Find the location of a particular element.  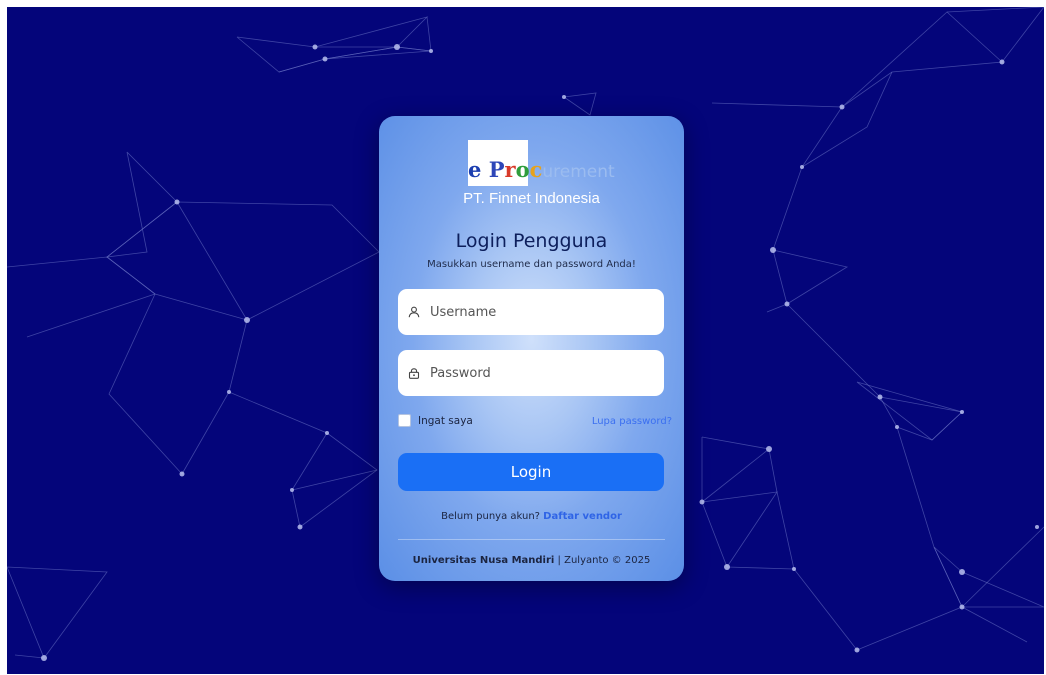

divider is located at coordinates (531, 539).